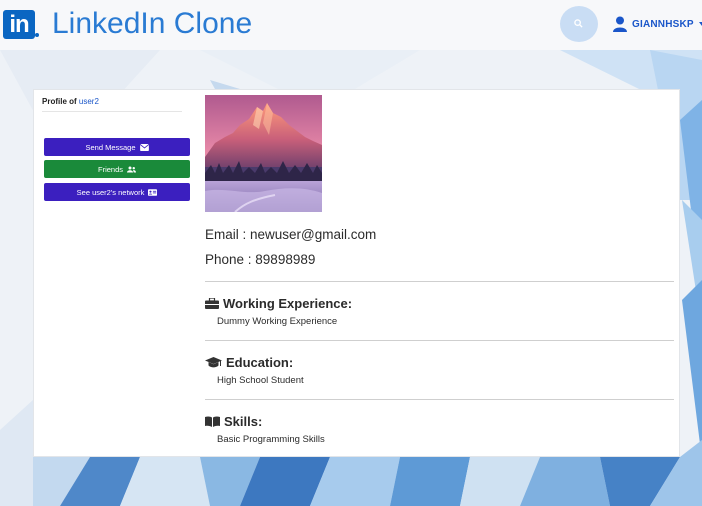 Image resolution: width=702 pixels, height=506 pixels. Describe the element at coordinates (19, 24) in the screenshot. I see `linkedin-logo: in` at that location.